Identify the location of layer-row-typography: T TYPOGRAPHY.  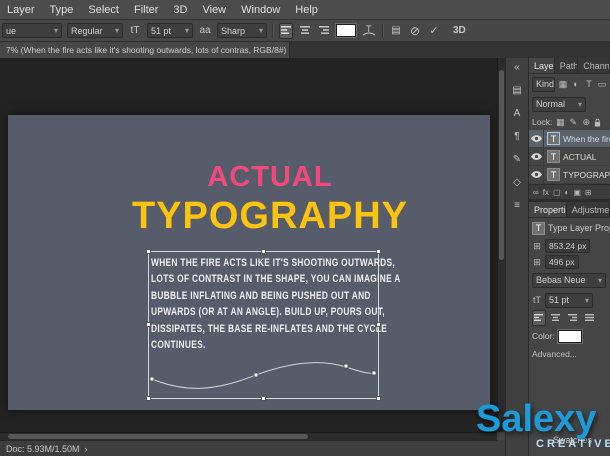
(569, 175).